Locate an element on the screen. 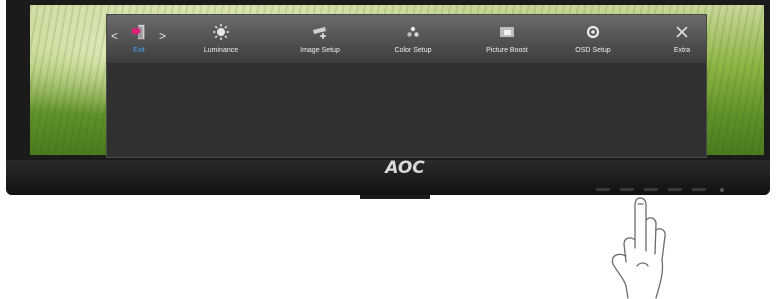 Image resolution: width=776 pixels, height=299 pixels. color-setup-icon is located at coordinates (413, 32).